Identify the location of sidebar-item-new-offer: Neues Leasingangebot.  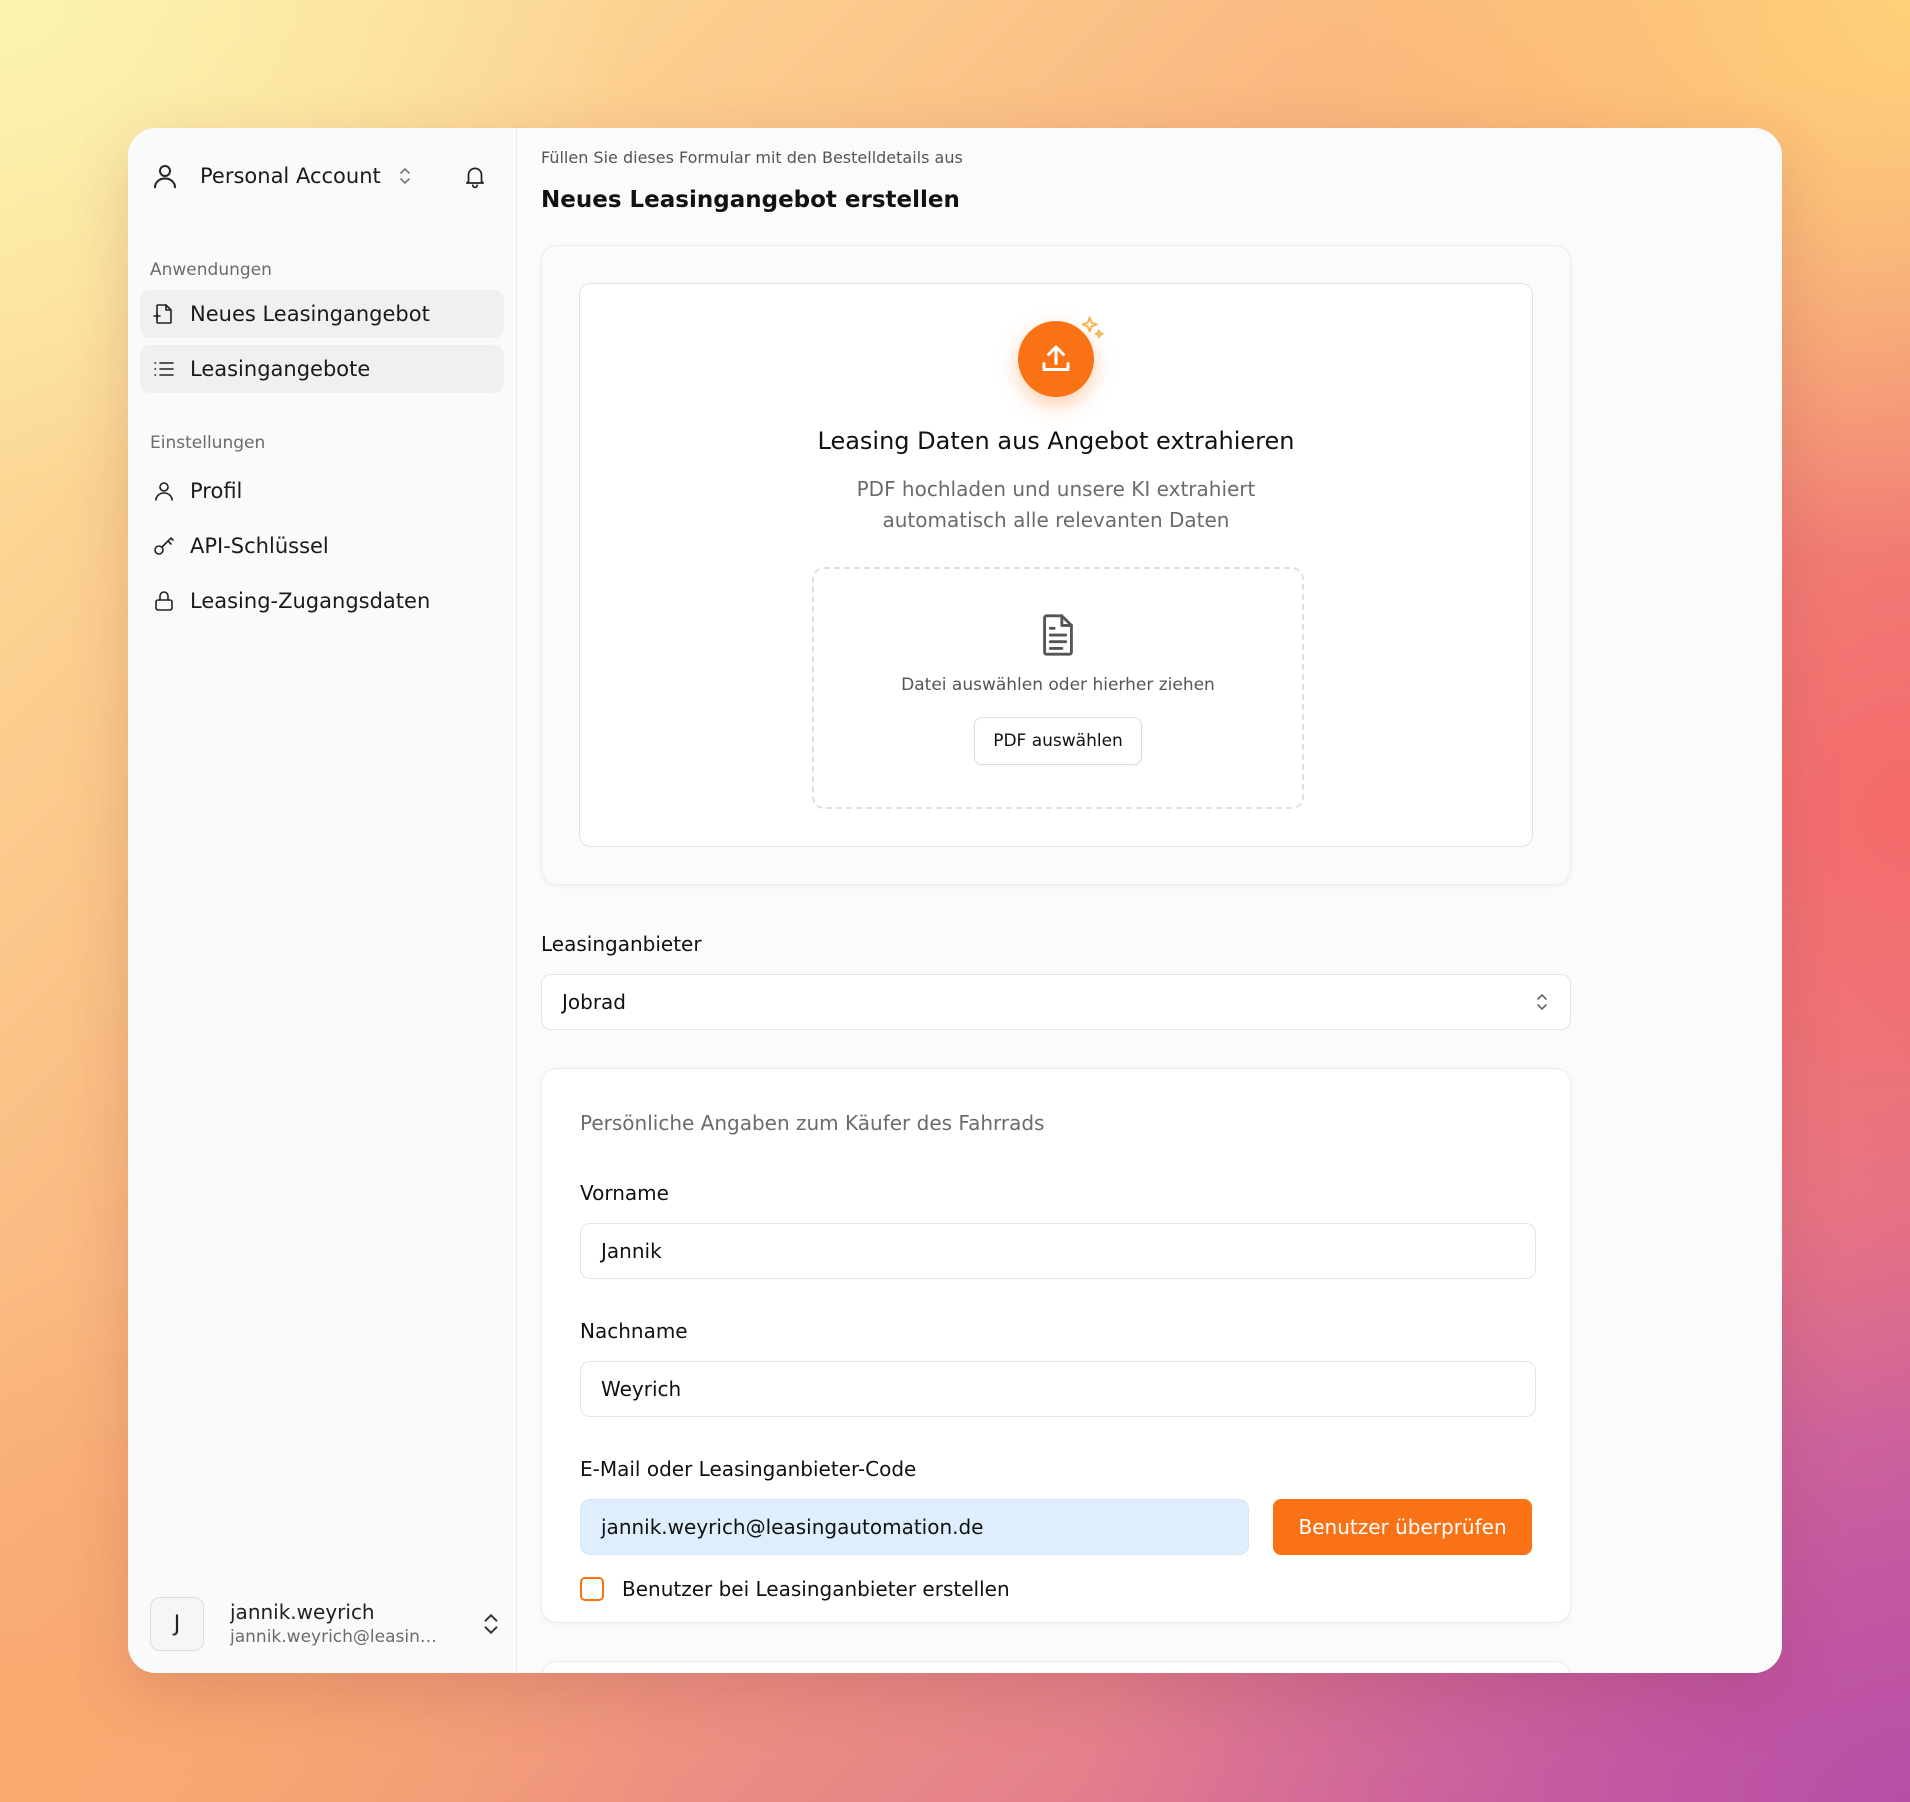
(322, 314).